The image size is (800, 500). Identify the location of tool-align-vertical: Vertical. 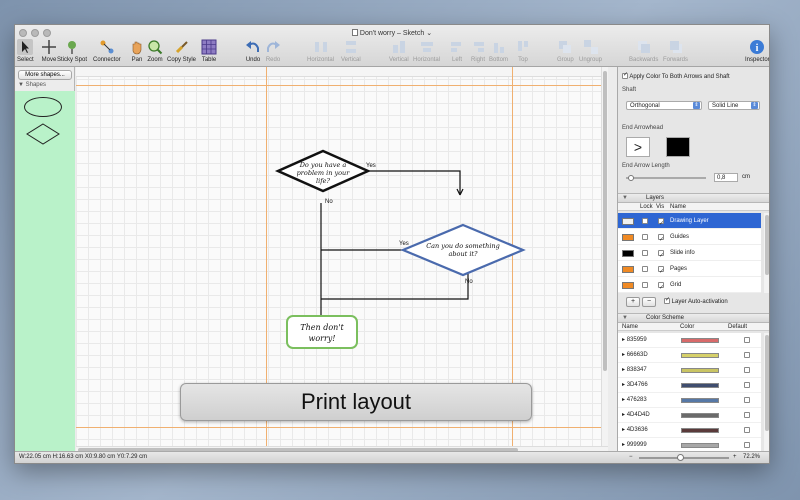
(399, 51).